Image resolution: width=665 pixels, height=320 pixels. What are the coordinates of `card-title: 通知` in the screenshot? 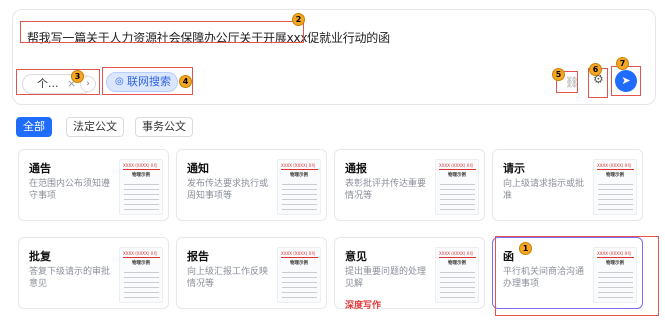 It's located at (198, 168).